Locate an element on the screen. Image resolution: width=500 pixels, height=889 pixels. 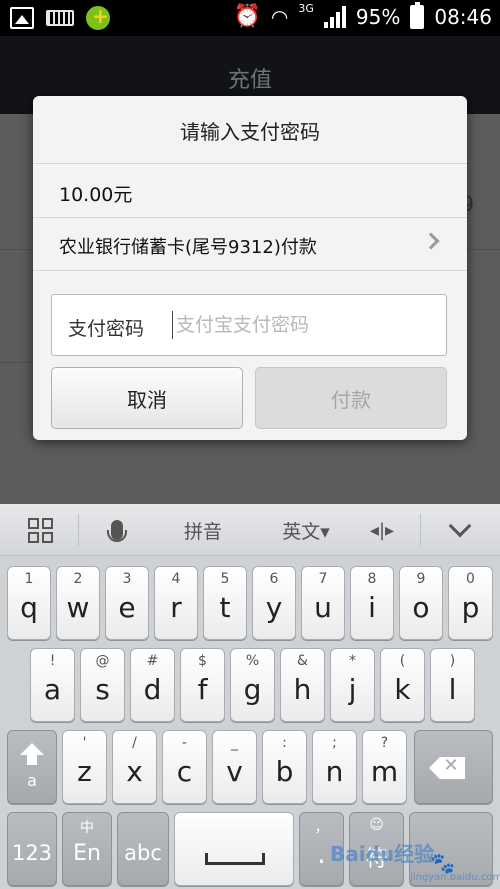
space-key is located at coordinates (234, 849).